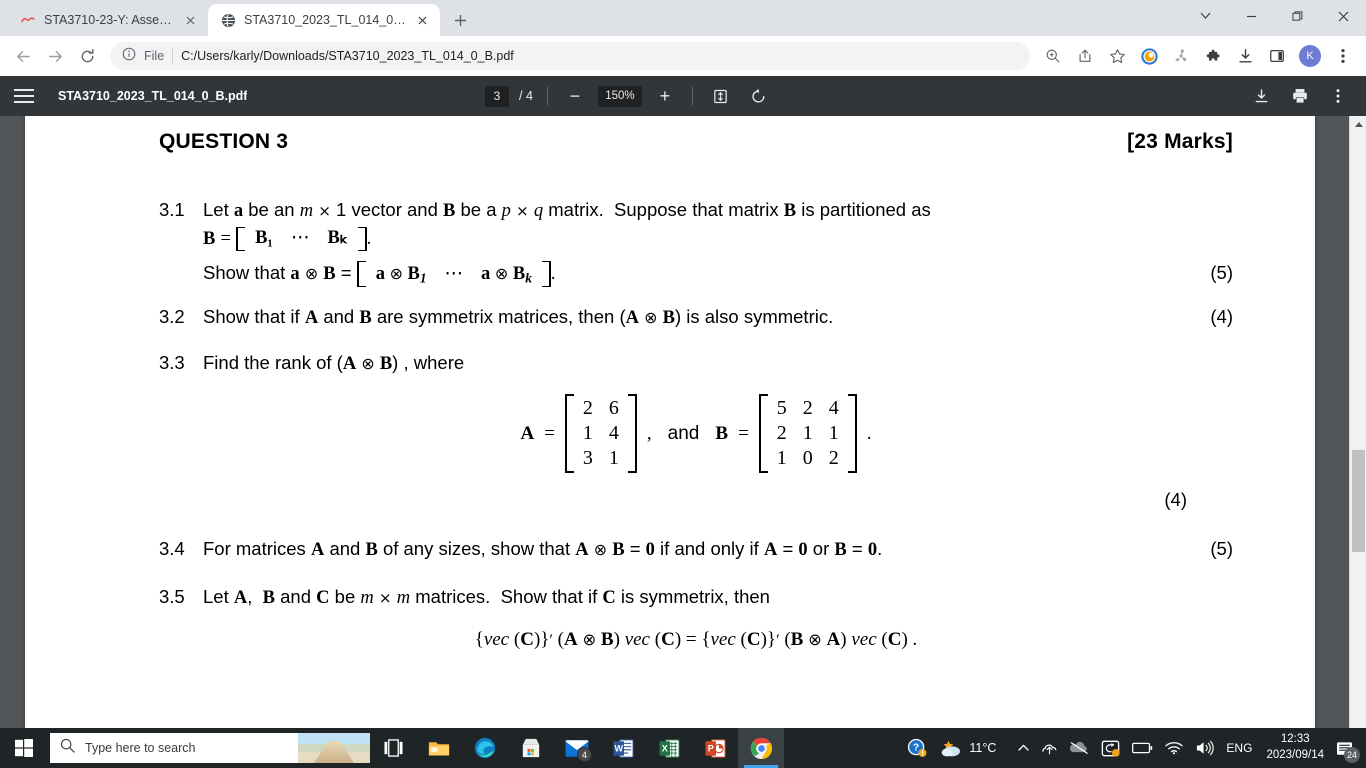 The image size is (1366, 768). I want to click on close-window-button, so click(1343, 16).